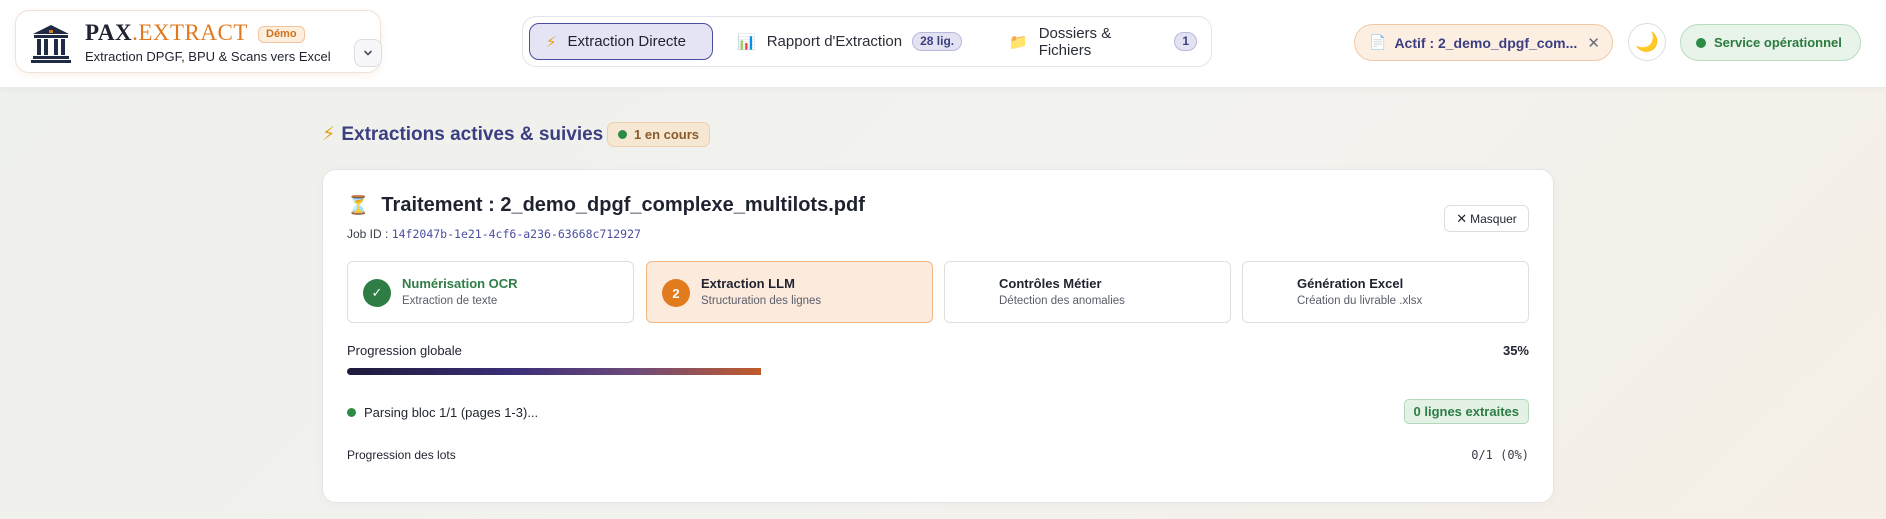 This screenshot has width=1886, height=519. Describe the element at coordinates (761, 301) in the screenshot. I see `step-subtitle: Structuration des lignes` at that location.